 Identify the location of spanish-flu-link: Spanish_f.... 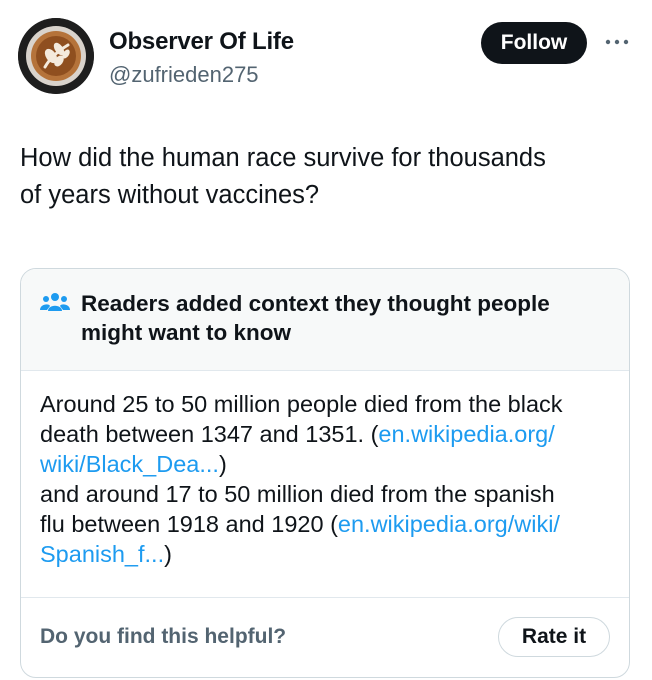
(102, 554).